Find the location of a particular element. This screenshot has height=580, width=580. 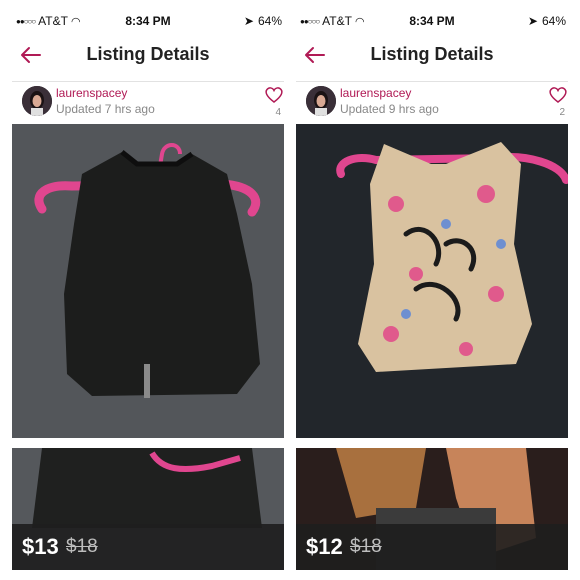

updated-time: Updated 7 hrs ago is located at coordinates (105, 109).